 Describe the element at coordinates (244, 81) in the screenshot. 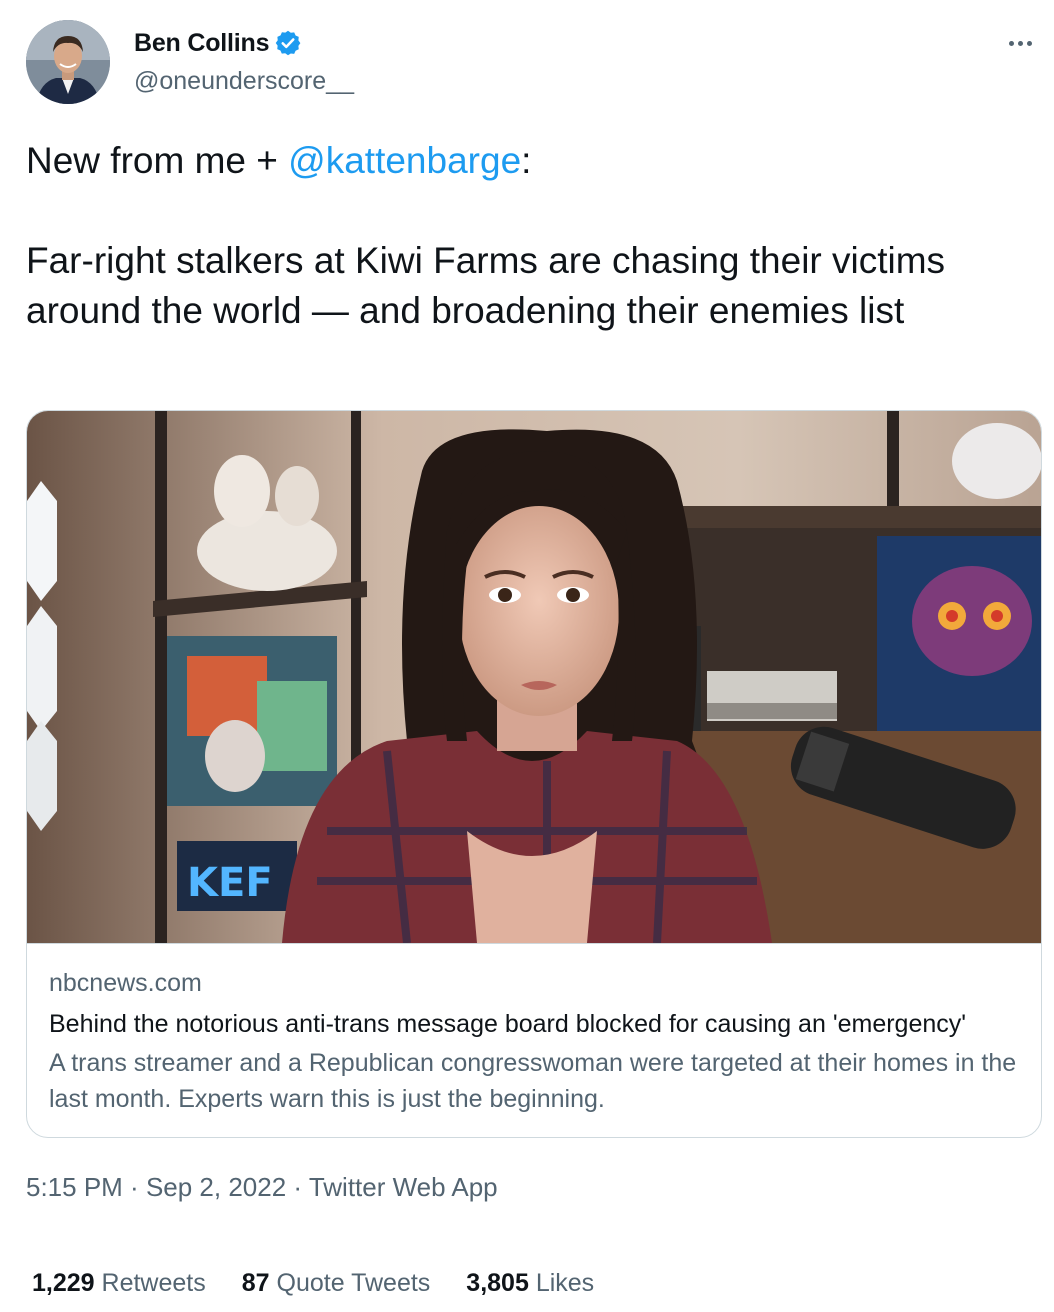

I see `author-handle: @oneunderscore__` at that location.